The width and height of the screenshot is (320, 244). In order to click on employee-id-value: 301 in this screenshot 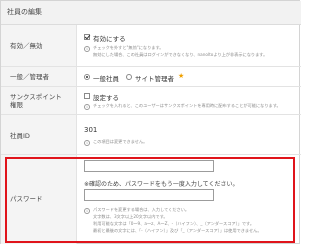, I will do `click(91, 130)`.